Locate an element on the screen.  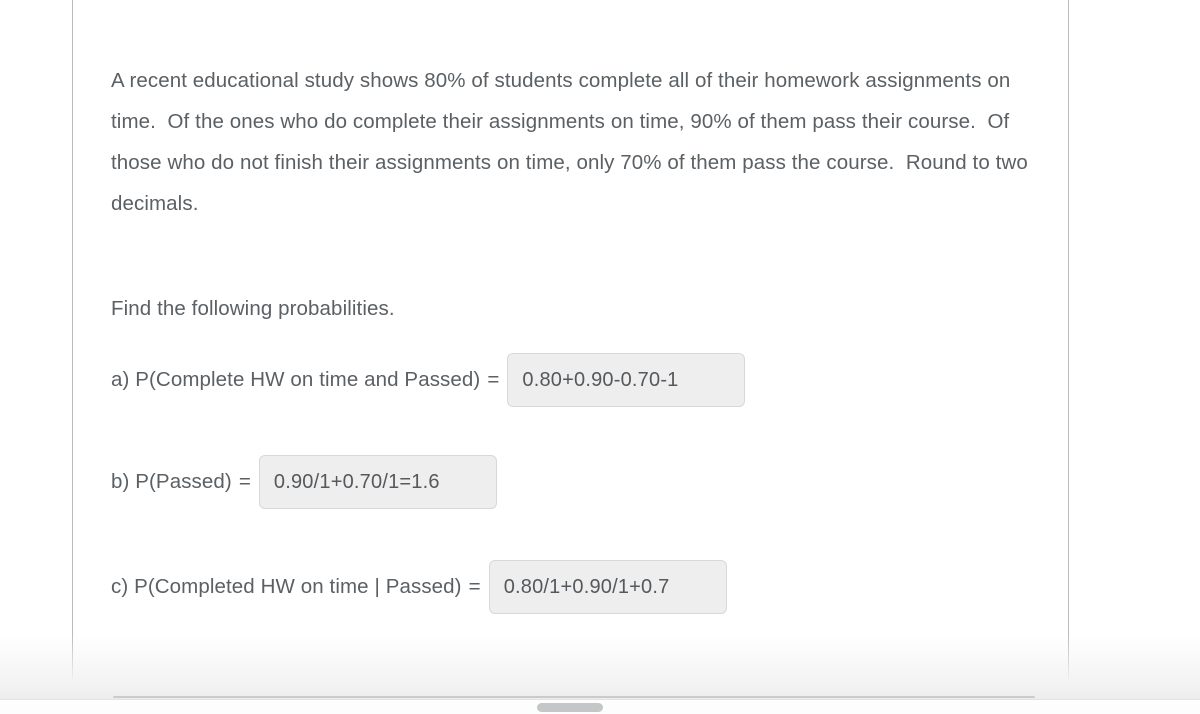
answer-input-c: 0.80/1+0.90/1+0.7 is located at coordinates (607, 587).